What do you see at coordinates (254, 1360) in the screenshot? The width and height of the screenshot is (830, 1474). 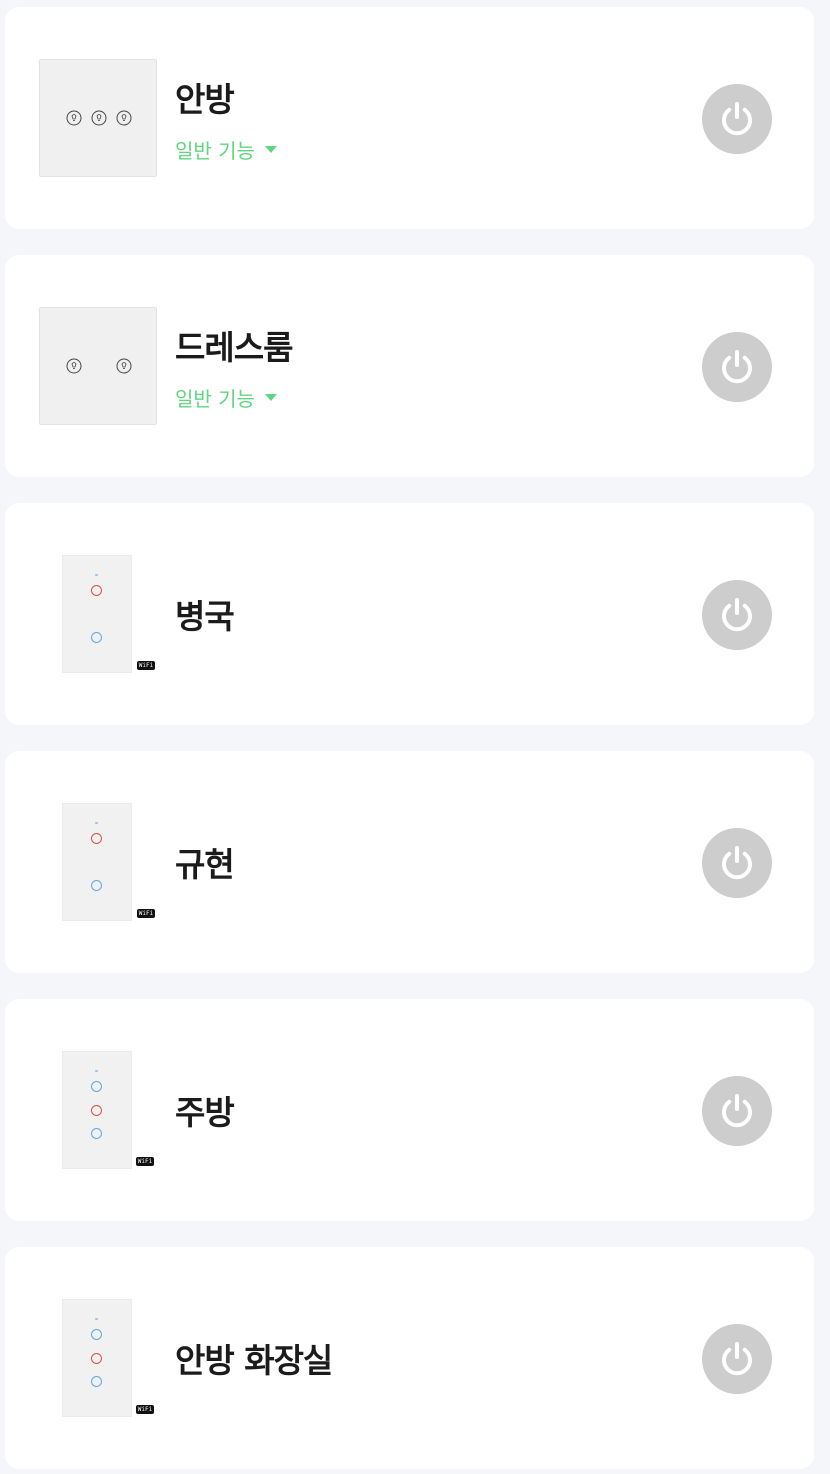 I see `device-name: 안방 화장실` at bounding box center [254, 1360].